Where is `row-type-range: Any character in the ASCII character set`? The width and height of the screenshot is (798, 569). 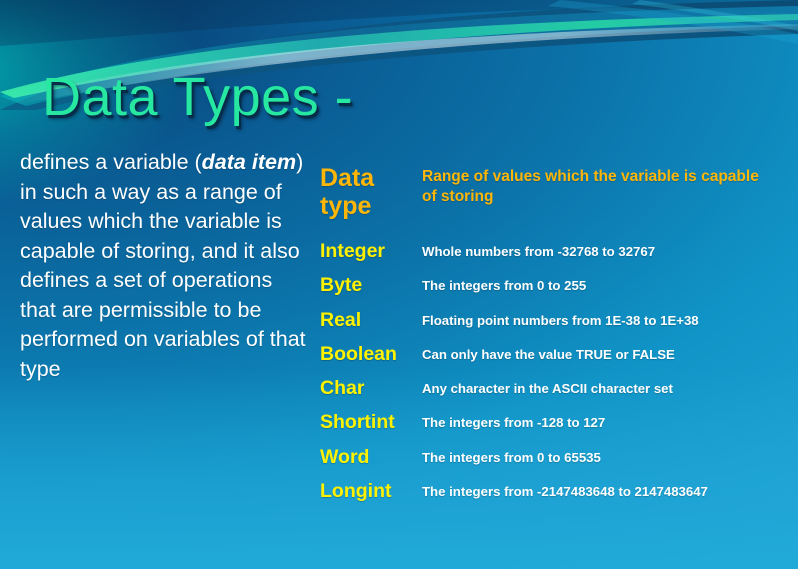 row-type-range: Any character in the ASCII character set is located at coordinates (547, 389).